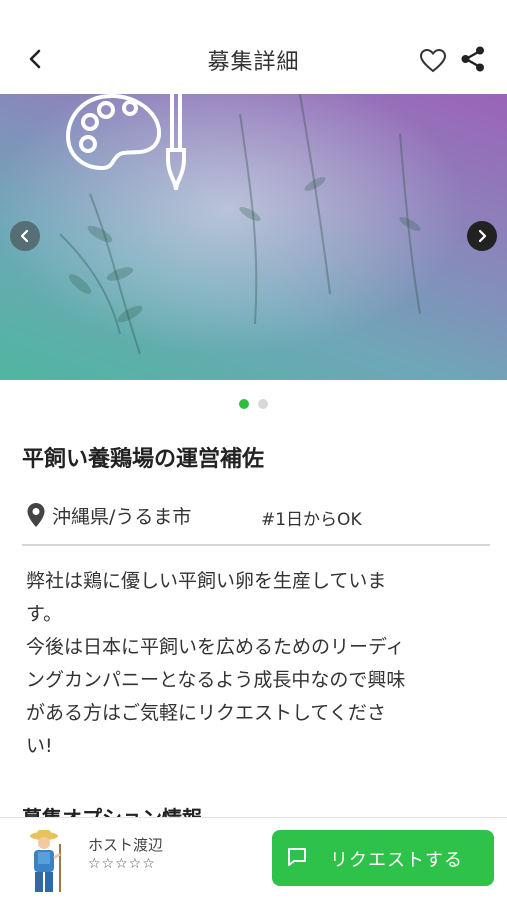 The height and width of the screenshot is (900, 507). I want to click on job-location: 沖縄県/うるま市, so click(122, 517).